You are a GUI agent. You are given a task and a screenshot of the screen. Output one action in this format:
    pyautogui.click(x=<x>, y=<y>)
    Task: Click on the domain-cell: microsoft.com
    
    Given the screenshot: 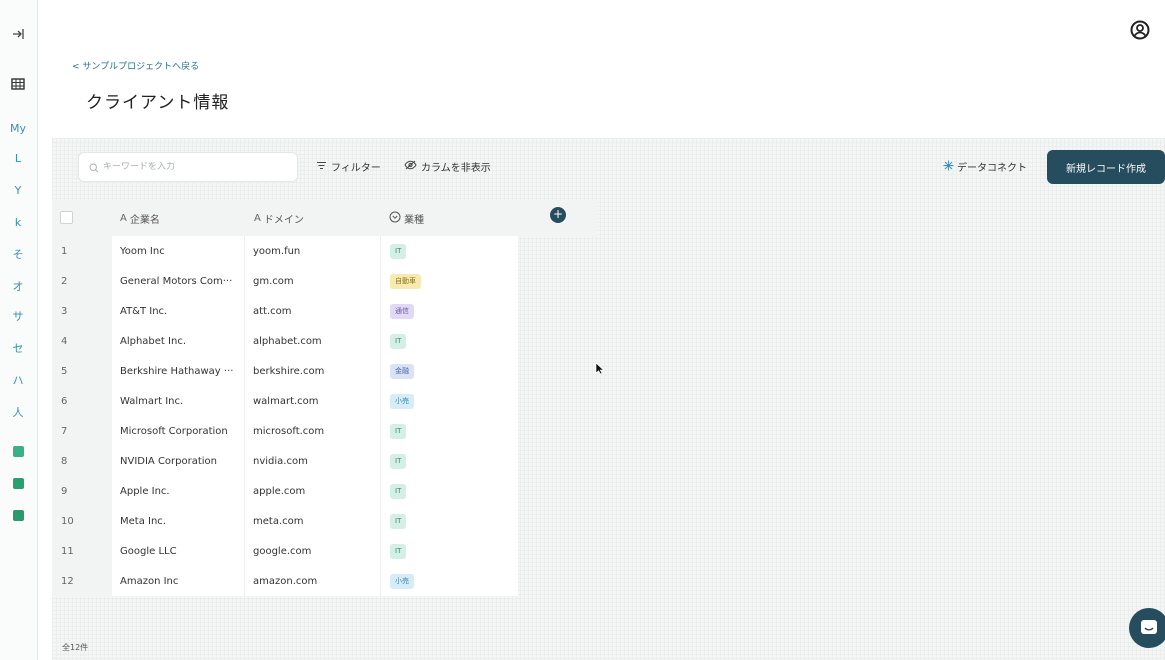 What is the action you would take?
    pyautogui.click(x=313, y=431)
    